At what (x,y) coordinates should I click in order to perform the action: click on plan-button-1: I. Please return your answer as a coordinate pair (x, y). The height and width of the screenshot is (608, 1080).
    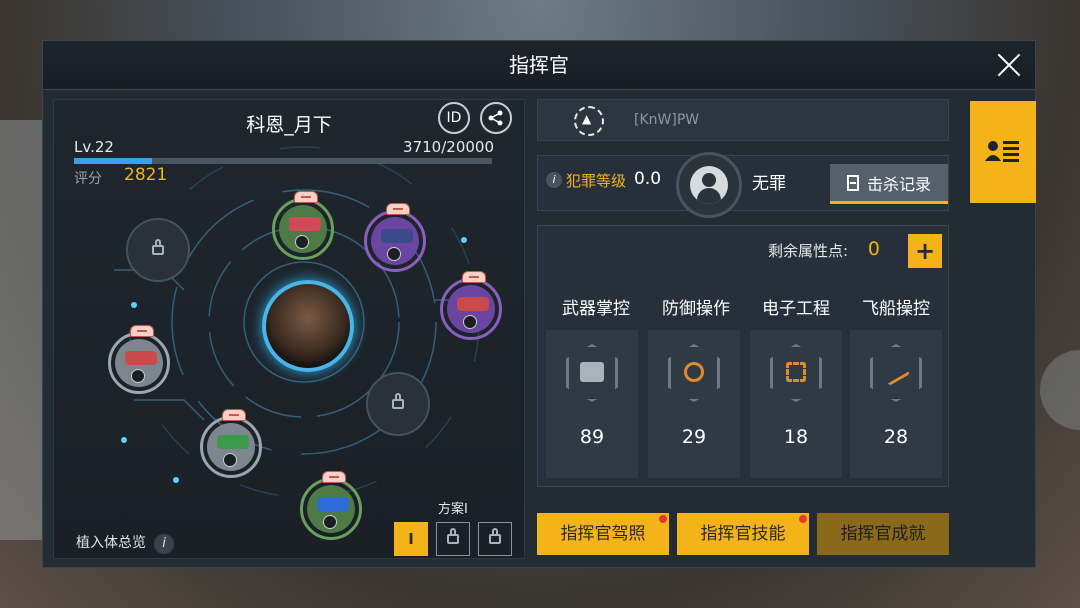
    Looking at the image, I should click on (411, 539).